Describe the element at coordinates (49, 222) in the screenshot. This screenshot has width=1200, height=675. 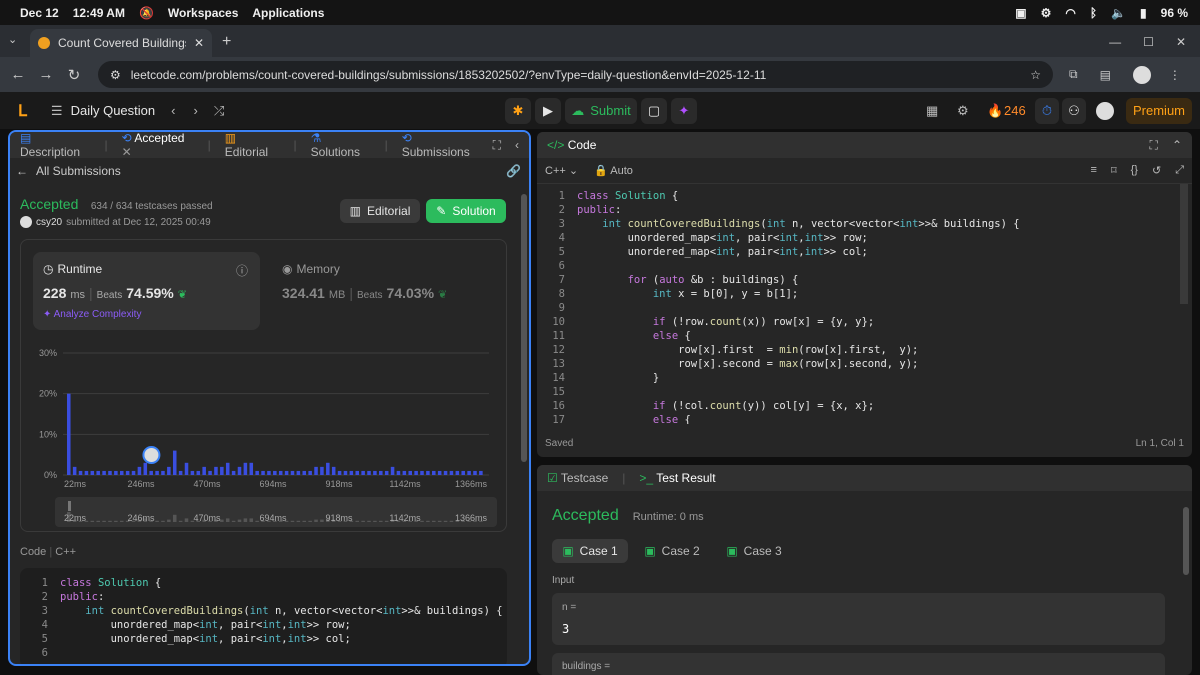
I see `username: csy20` at that location.